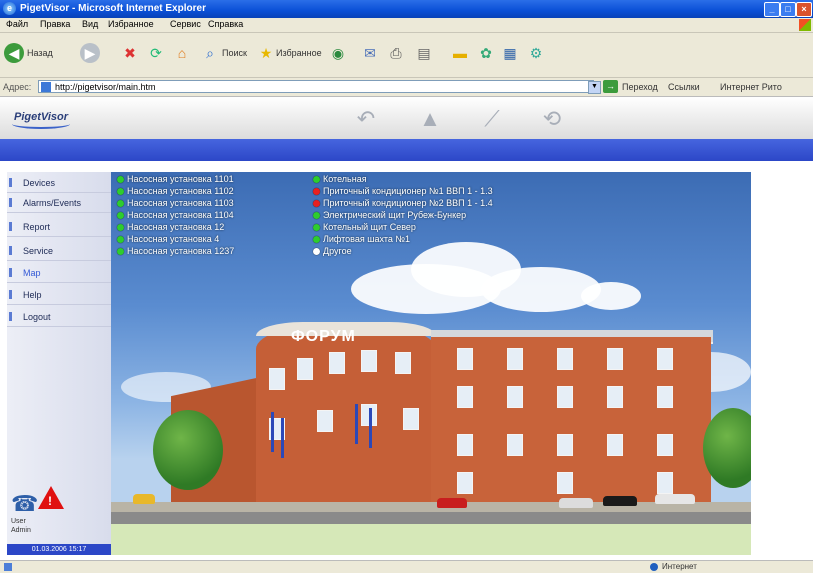 This screenshot has height=573, width=813. Describe the element at coordinates (536, 53) in the screenshot. I see `tools-icon: ⚙` at that location.